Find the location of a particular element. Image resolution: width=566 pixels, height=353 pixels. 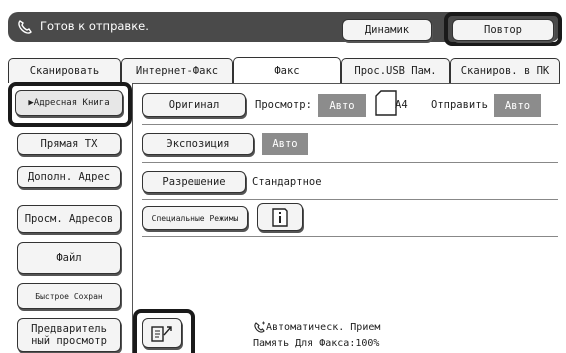

tab-internet-fax: Интернет-Факс is located at coordinates (177, 70).